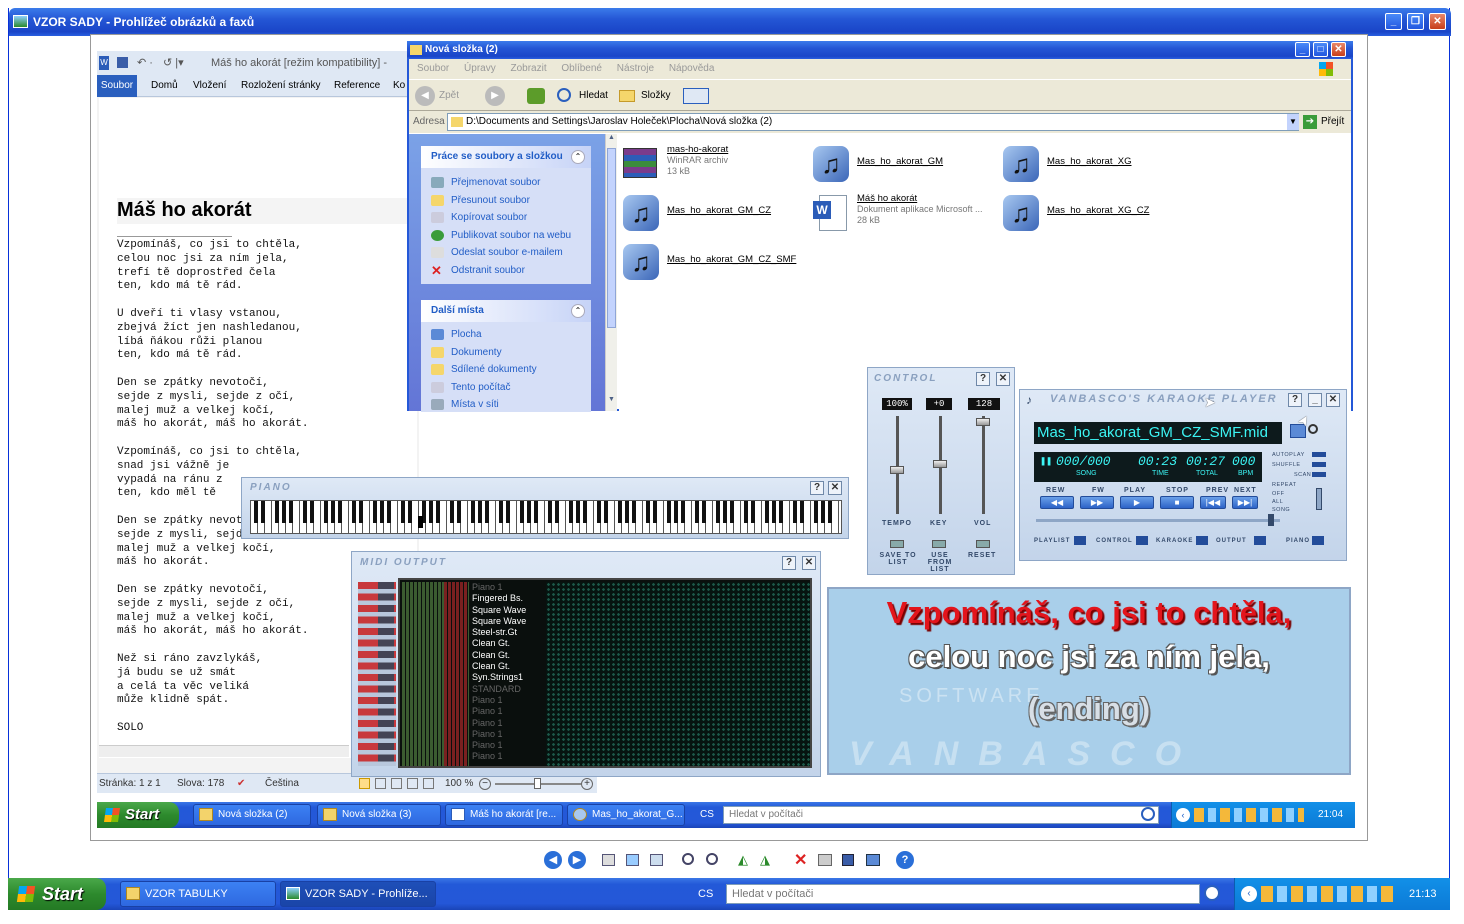 Image resolution: width=1464 pixels, height=924 pixels. What do you see at coordinates (608, 860) in the screenshot?
I see `best-fit-icon` at bounding box center [608, 860].